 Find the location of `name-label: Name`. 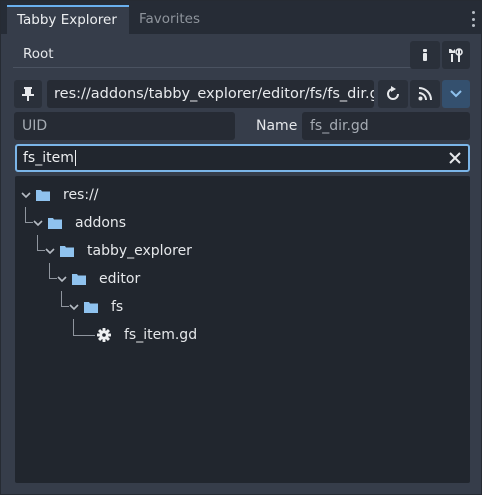

name-label: Name is located at coordinates (277, 126).